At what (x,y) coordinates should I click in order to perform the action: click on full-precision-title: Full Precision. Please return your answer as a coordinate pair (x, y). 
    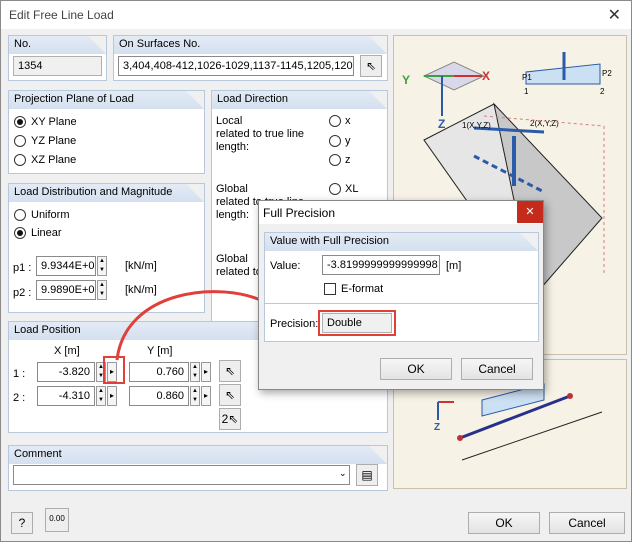
    Looking at the image, I should click on (299, 213).